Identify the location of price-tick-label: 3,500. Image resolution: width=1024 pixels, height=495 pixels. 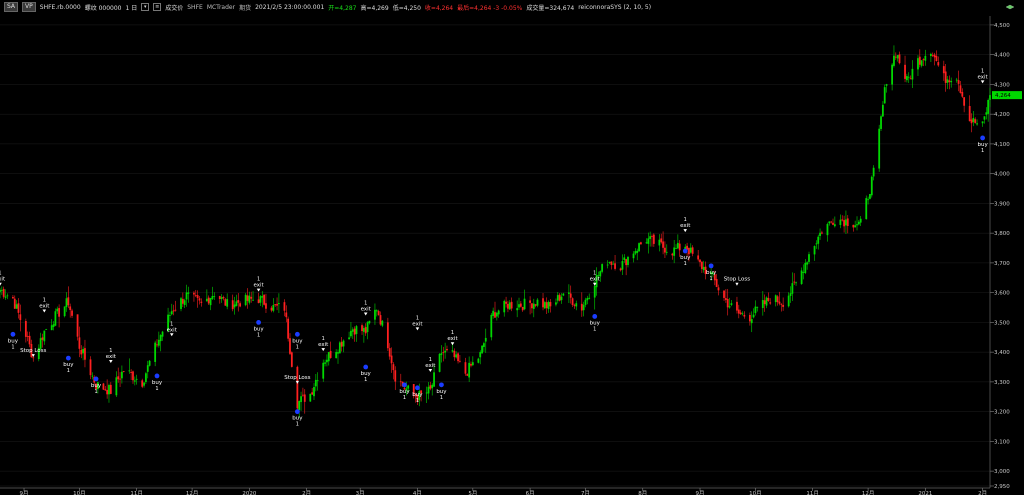
(1002, 323).